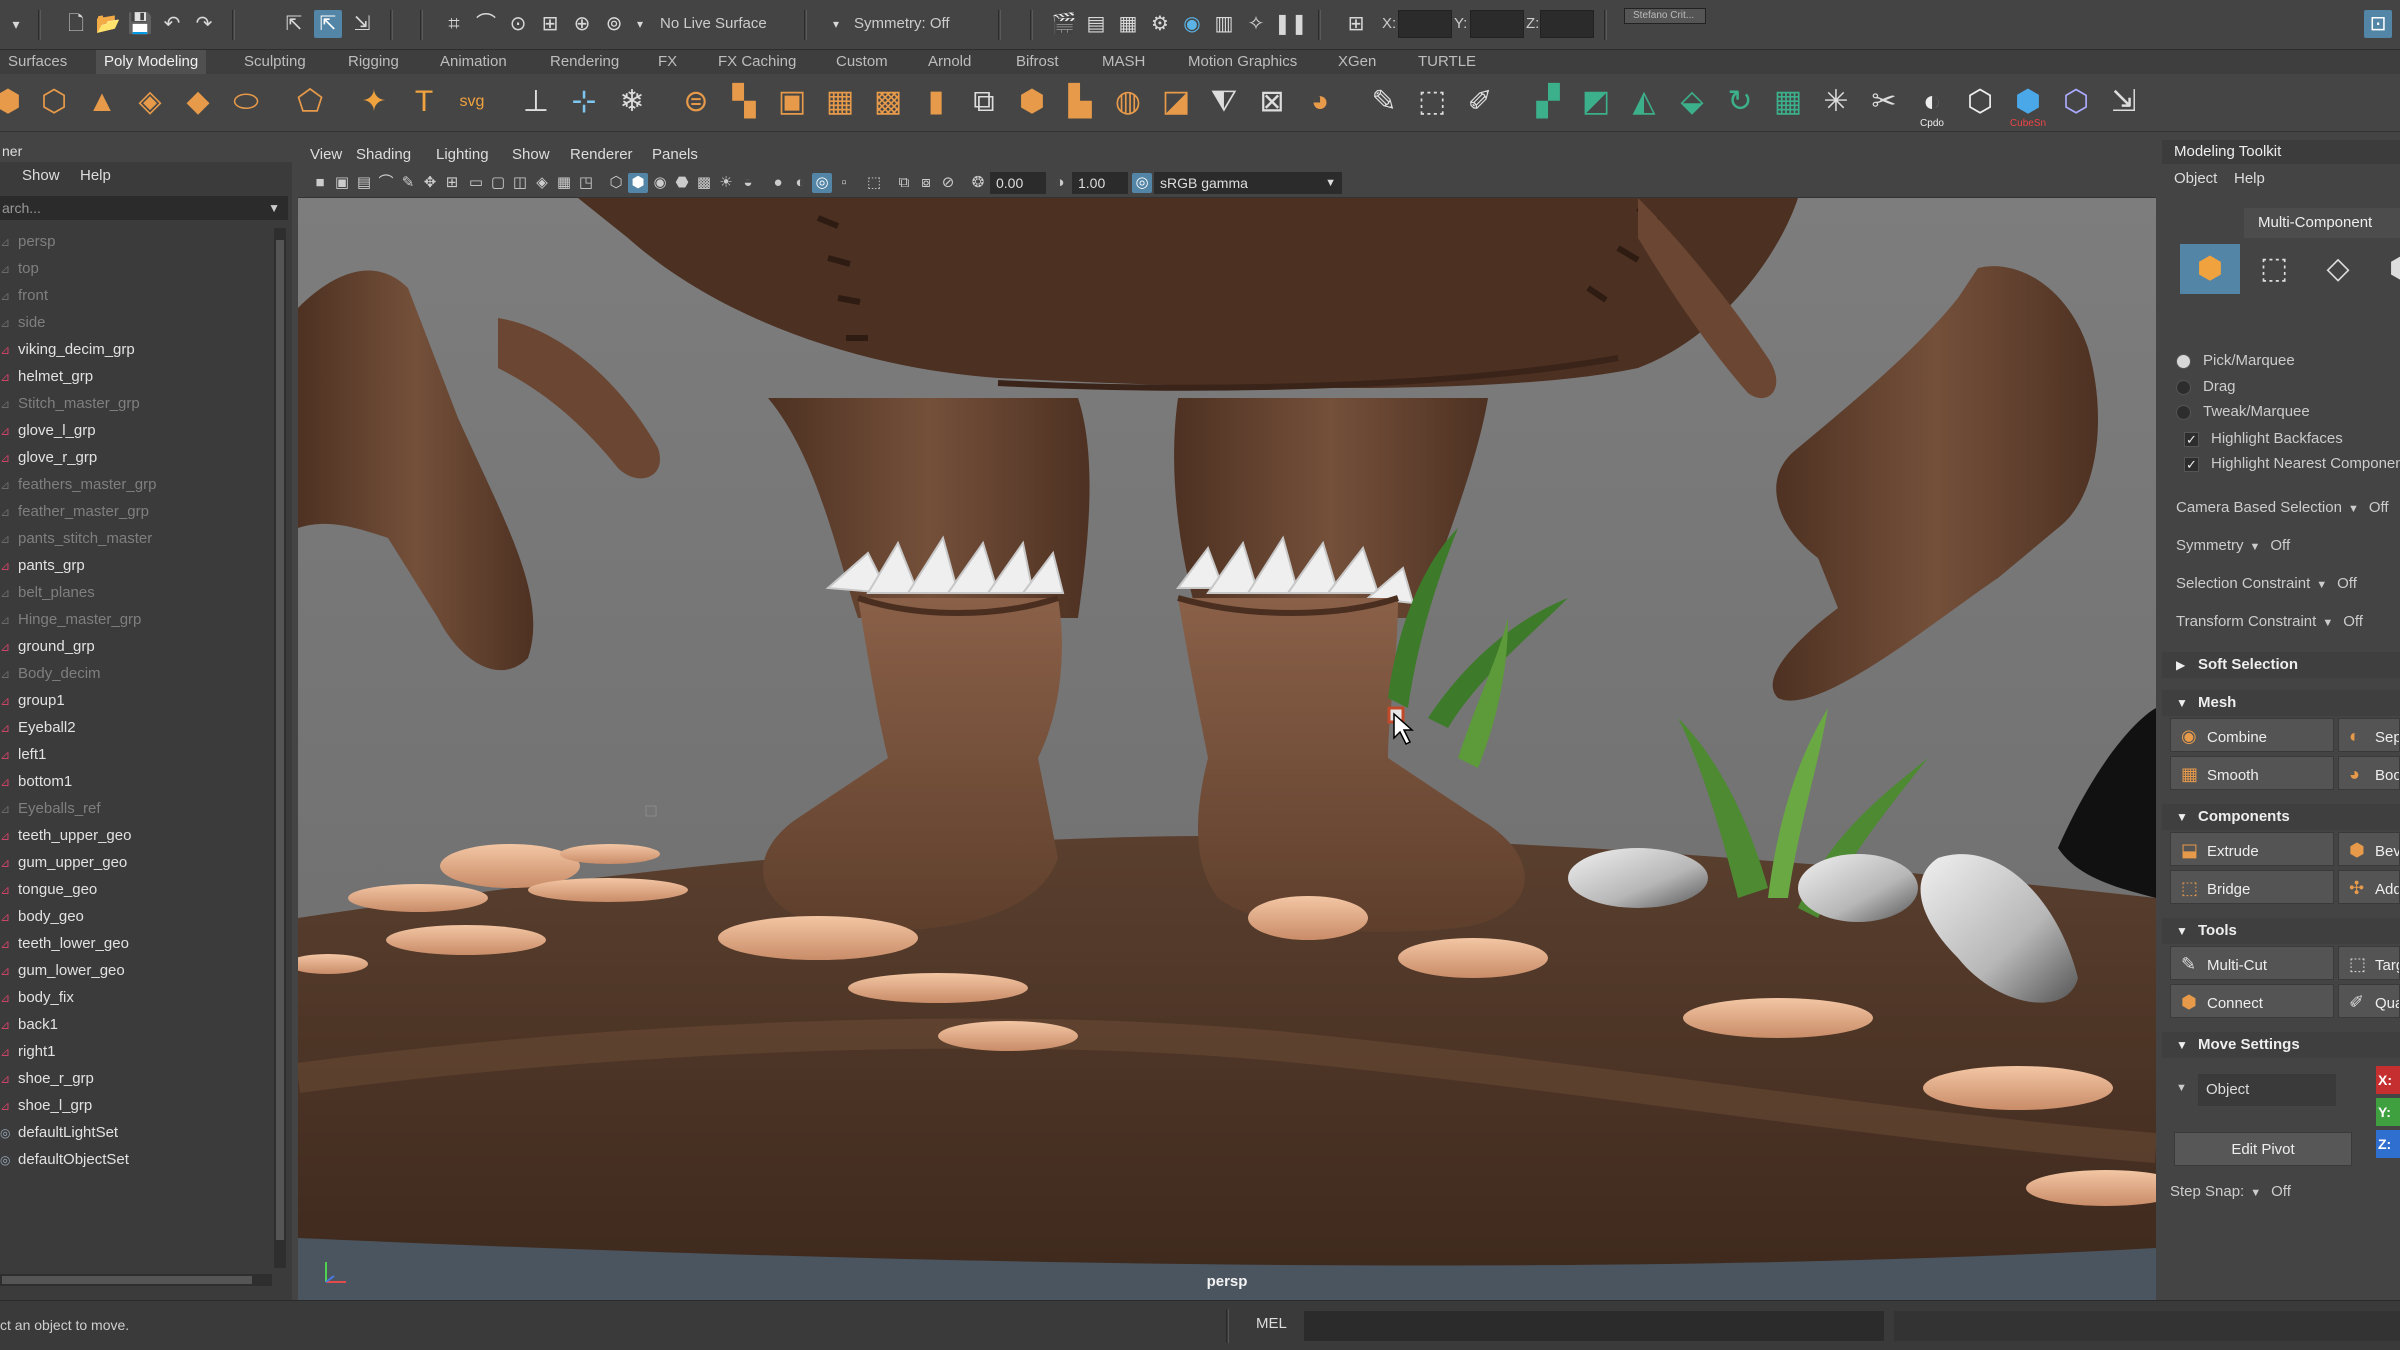  What do you see at coordinates (518, 24) in the screenshot?
I see `snap-point-icon: ⊙` at bounding box center [518, 24].